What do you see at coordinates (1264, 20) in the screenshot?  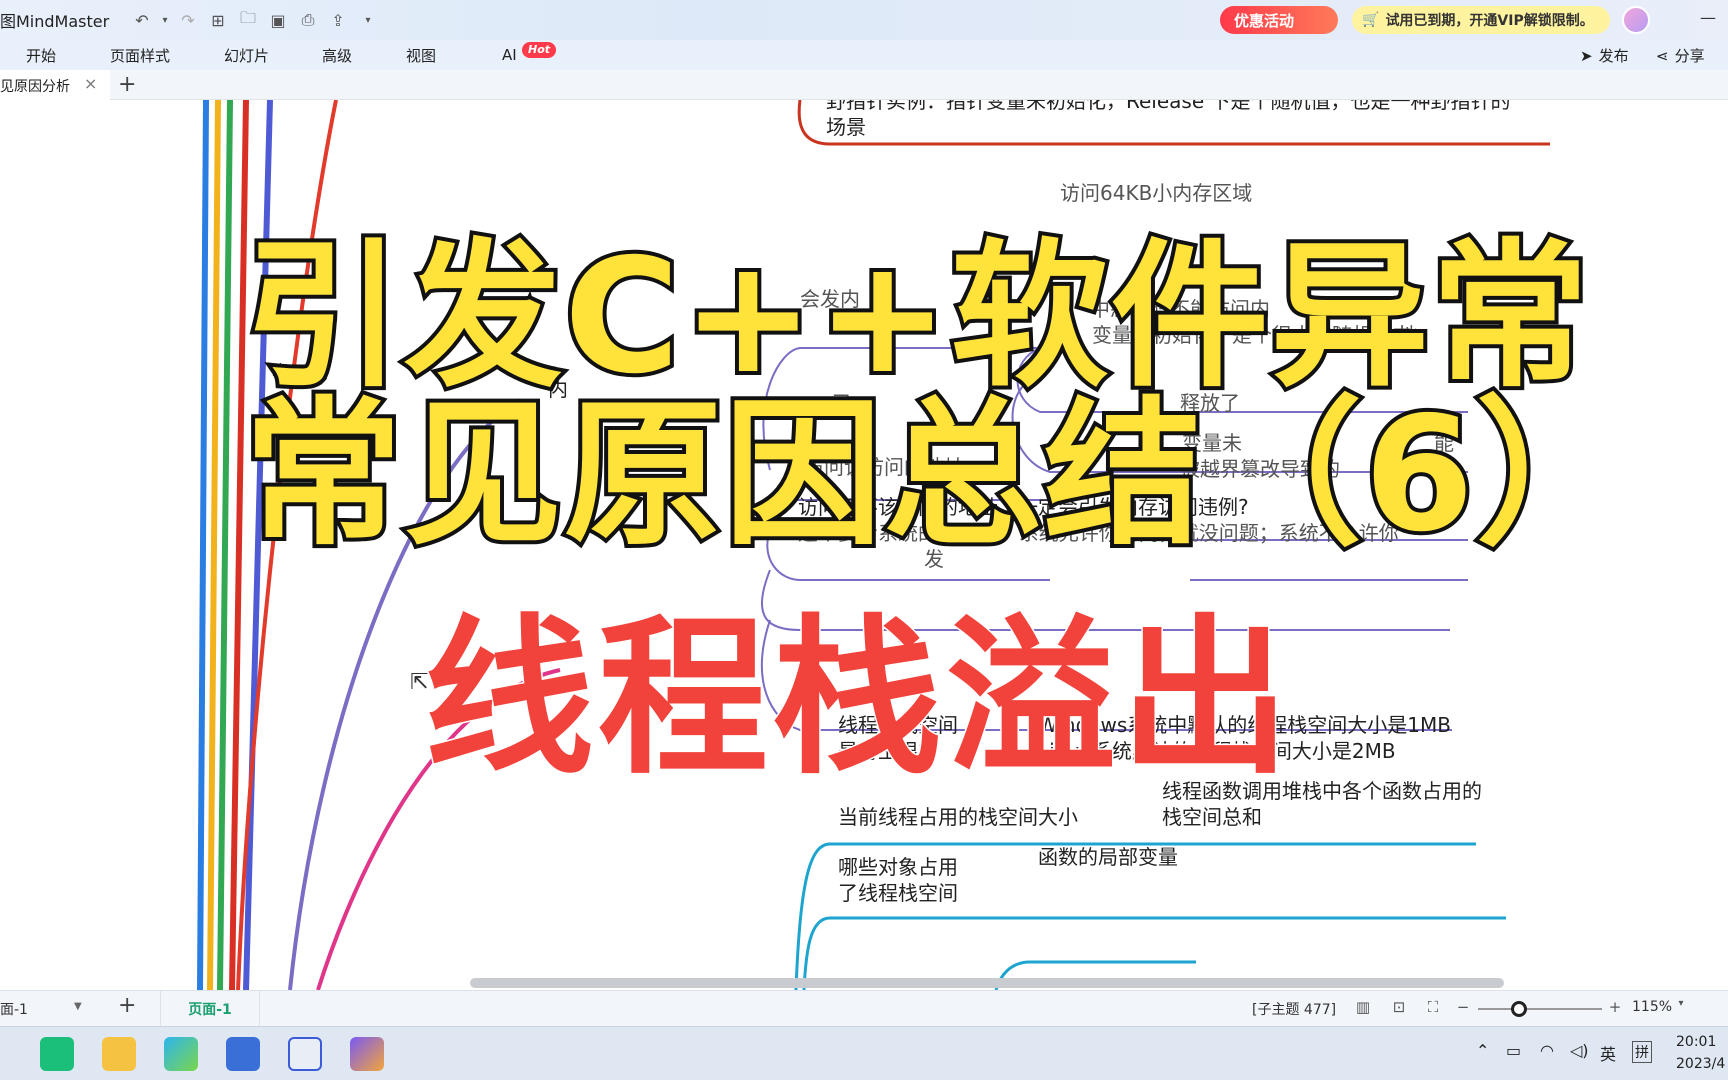 I see `promo-label: 优惠活动` at bounding box center [1264, 20].